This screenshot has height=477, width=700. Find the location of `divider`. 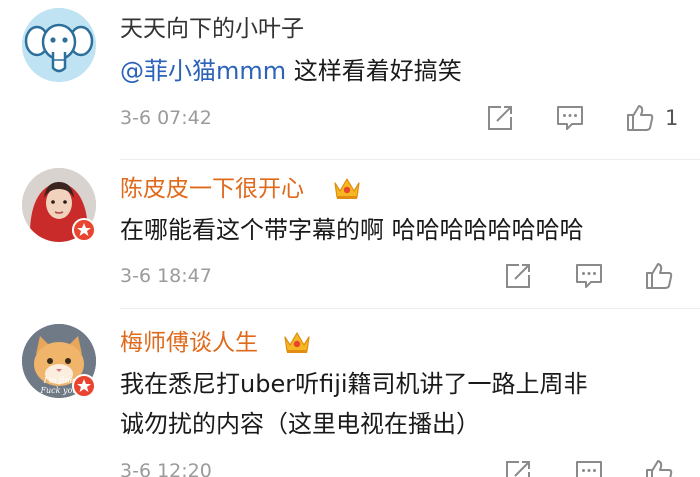

divider is located at coordinates (410, 308).